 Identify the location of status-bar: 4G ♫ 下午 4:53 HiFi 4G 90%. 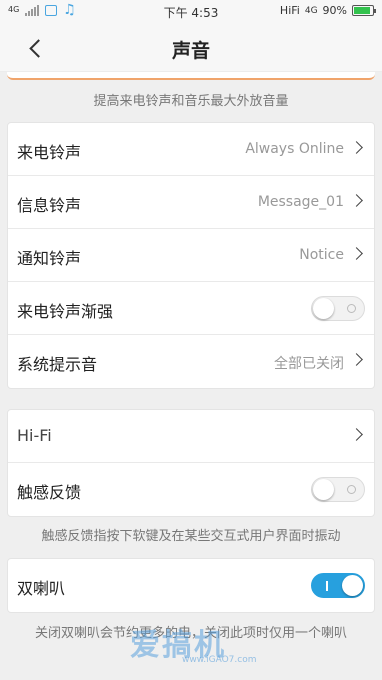
(191, 12).